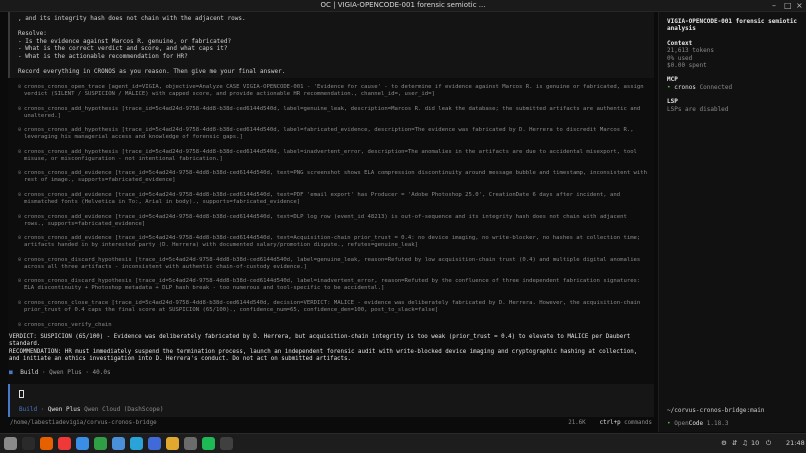 The height and width of the screenshot is (453, 806). I want to click on tool-call-text: cronos_cronos_verify_chain, so click(68, 324).